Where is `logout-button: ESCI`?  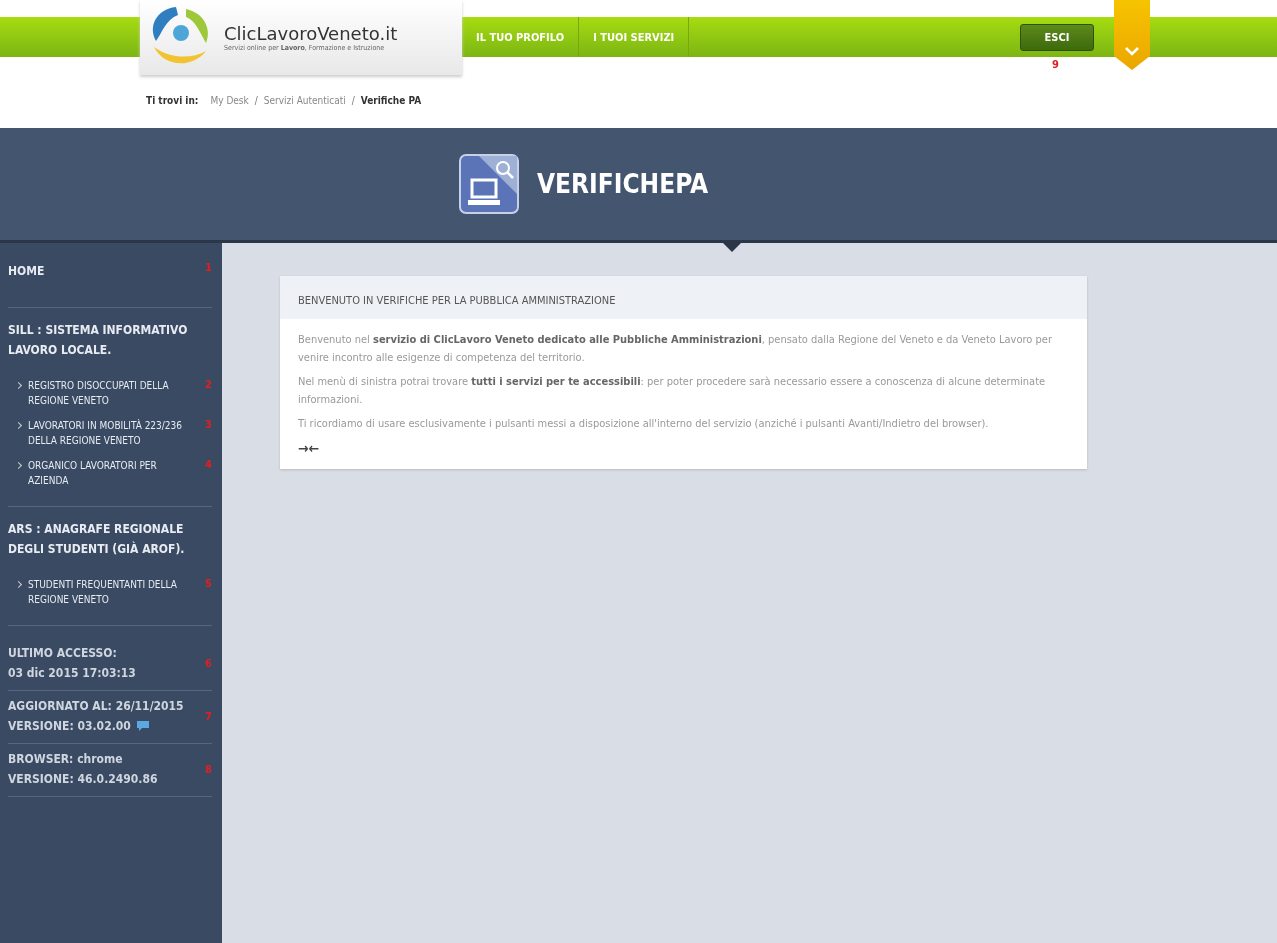 logout-button: ESCI is located at coordinates (1057, 37).